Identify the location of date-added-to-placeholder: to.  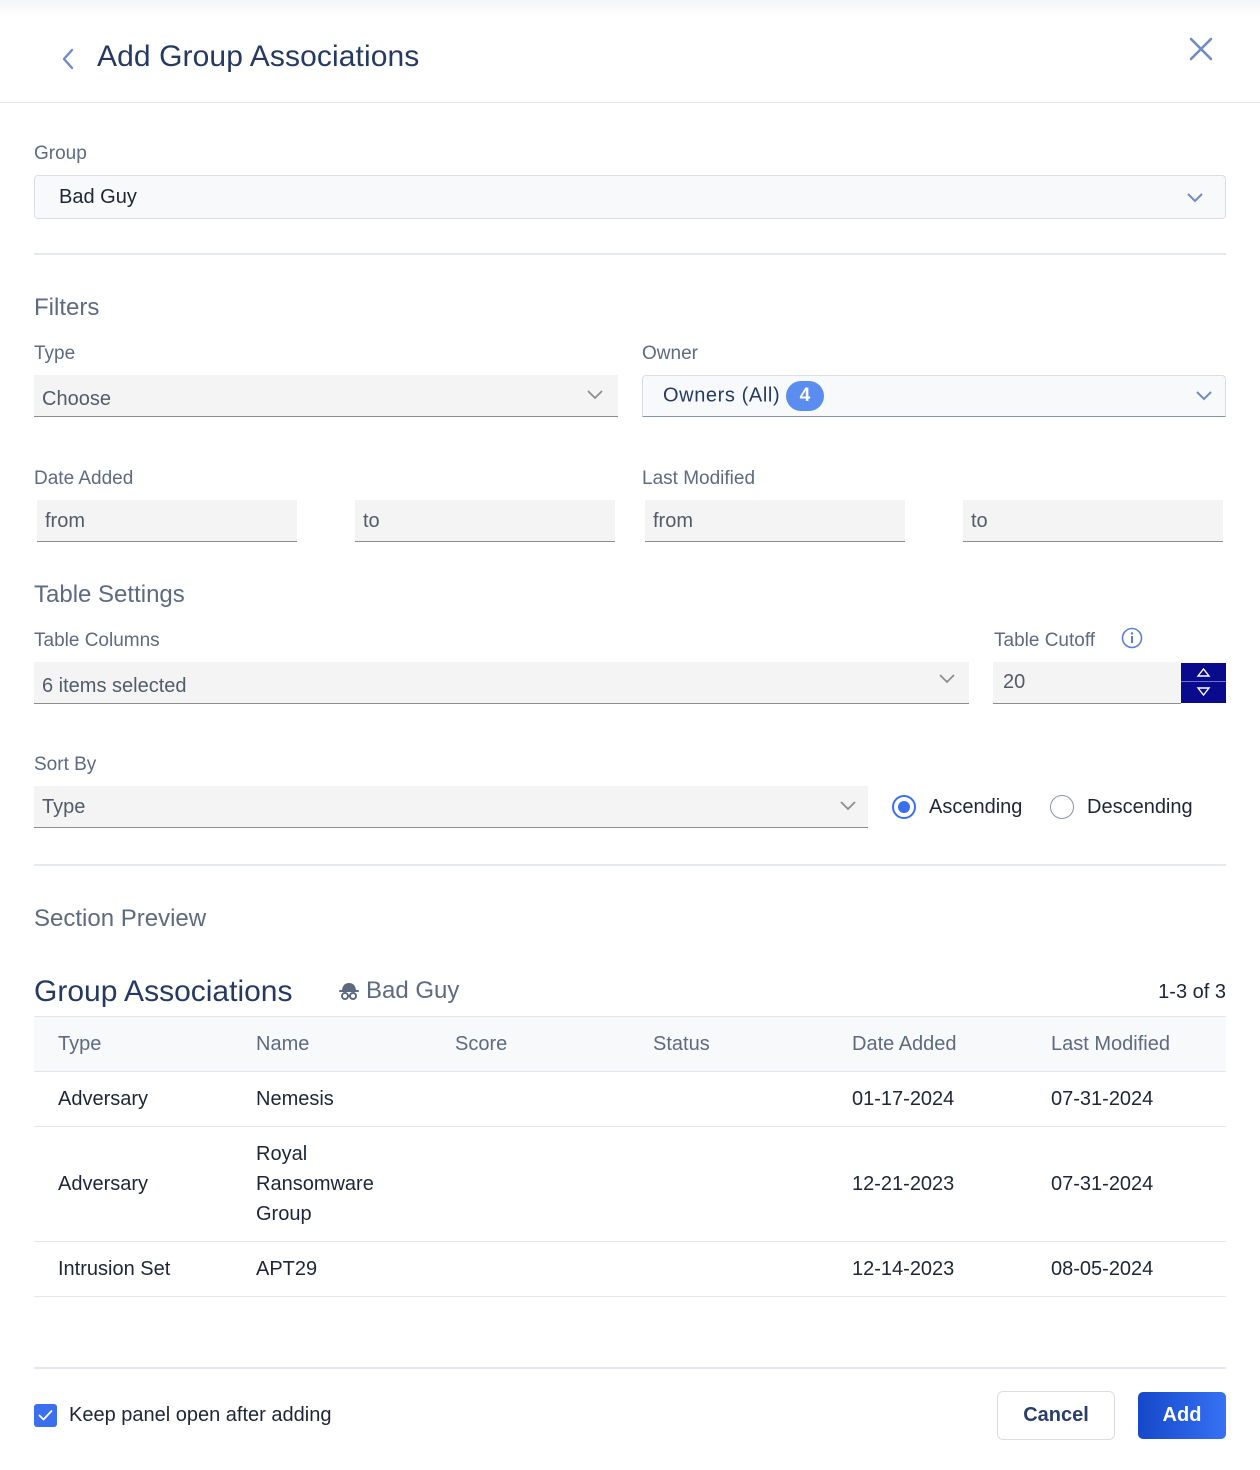
(371, 521).